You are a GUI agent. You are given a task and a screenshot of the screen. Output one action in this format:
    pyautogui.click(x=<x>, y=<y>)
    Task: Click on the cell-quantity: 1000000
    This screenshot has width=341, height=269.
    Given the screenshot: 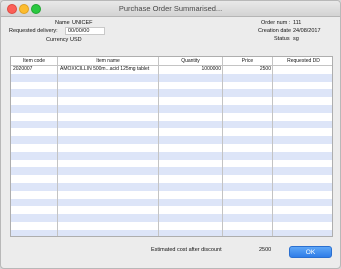 What is the action you would take?
    pyautogui.click(x=211, y=69)
    